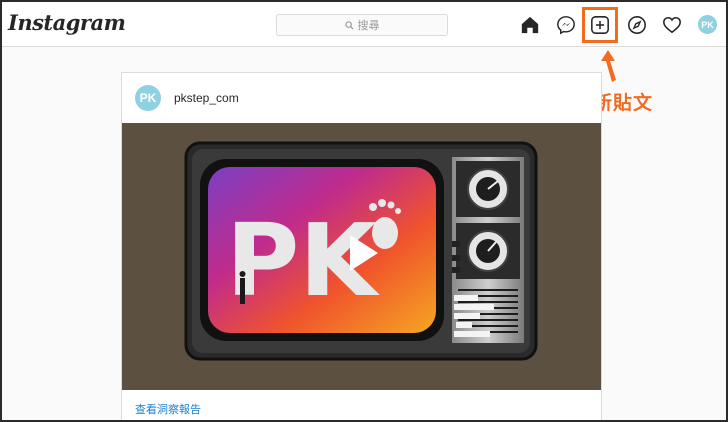 Image resolution: width=728 pixels, height=422 pixels. What do you see at coordinates (368, 26) in the screenshot?
I see `search-placeholder: 搜尋` at bounding box center [368, 26].